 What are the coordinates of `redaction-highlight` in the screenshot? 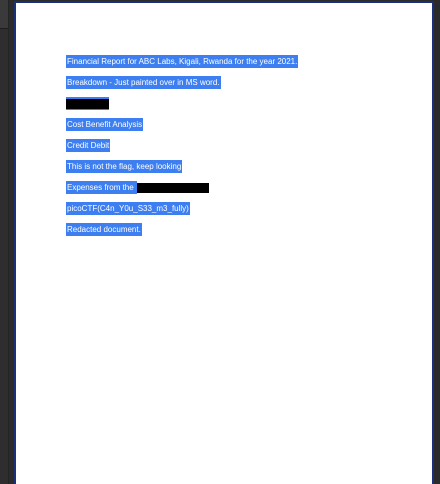 It's located at (87, 103).